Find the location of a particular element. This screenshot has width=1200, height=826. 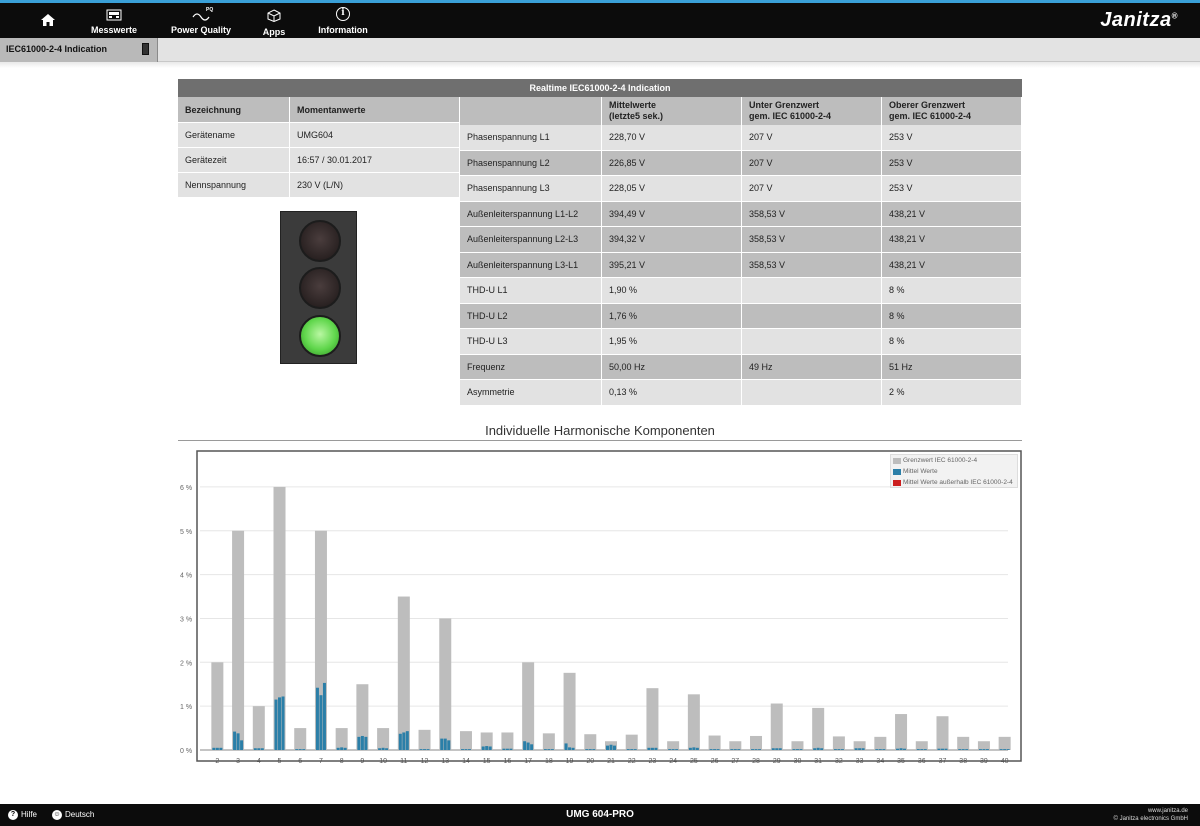

pq-badge: PQ is located at coordinates (210, 10).